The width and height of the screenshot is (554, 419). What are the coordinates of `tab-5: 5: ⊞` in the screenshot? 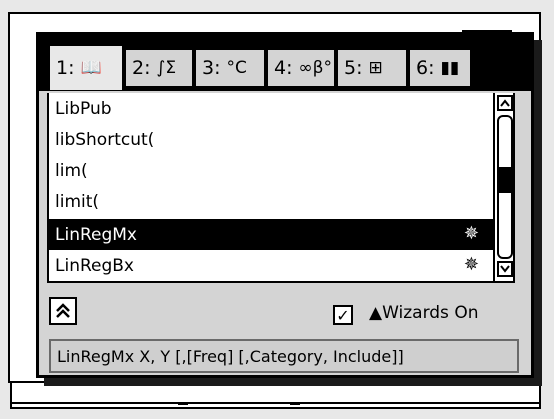 It's located at (372, 68).